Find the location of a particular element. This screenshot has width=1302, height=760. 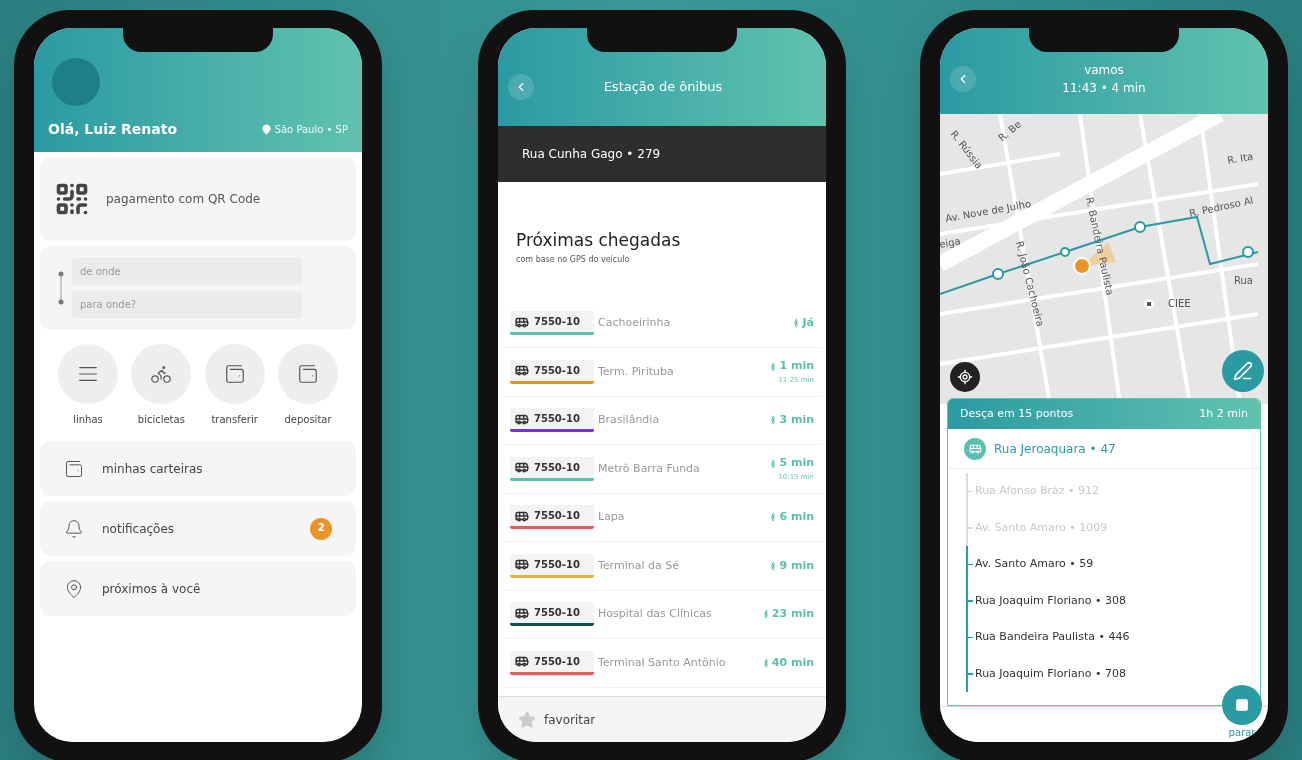

street-label: Av. Nove de Julho is located at coordinates (988, 211).